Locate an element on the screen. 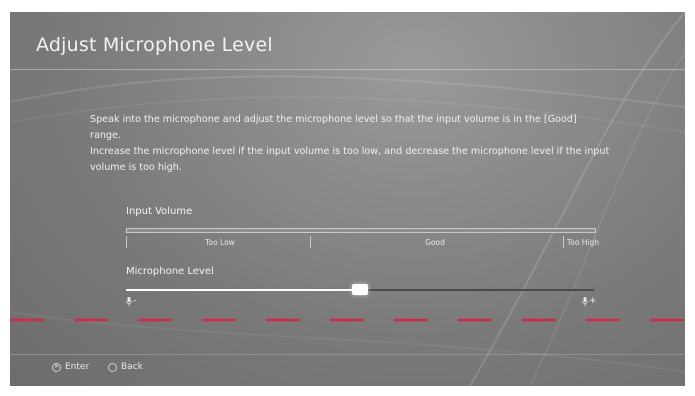  input-volume-meter is located at coordinates (361, 230).